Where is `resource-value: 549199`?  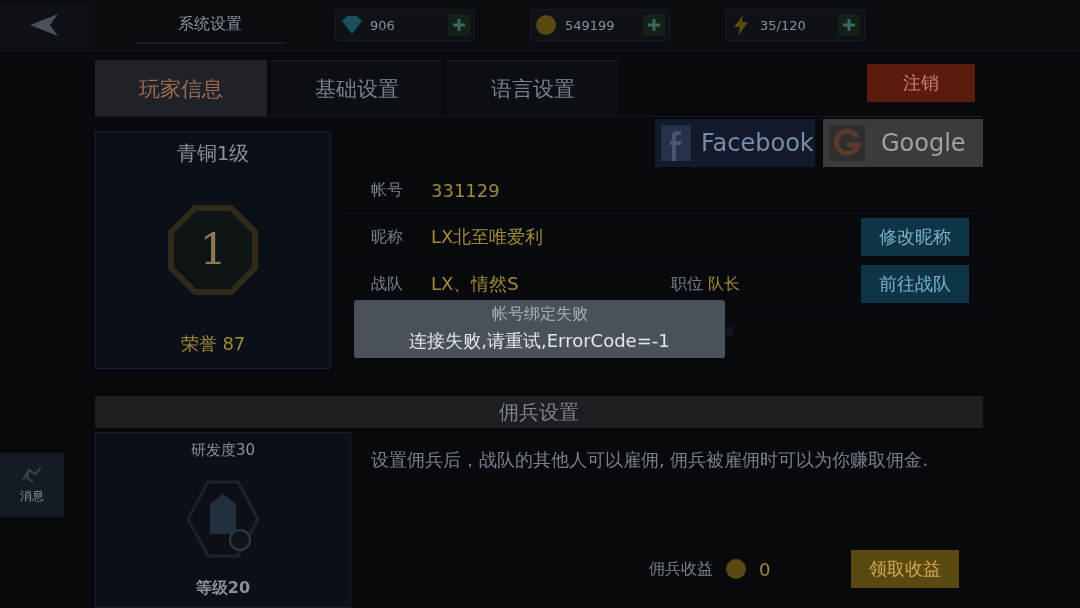
resource-value: 549199 is located at coordinates (590, 25).